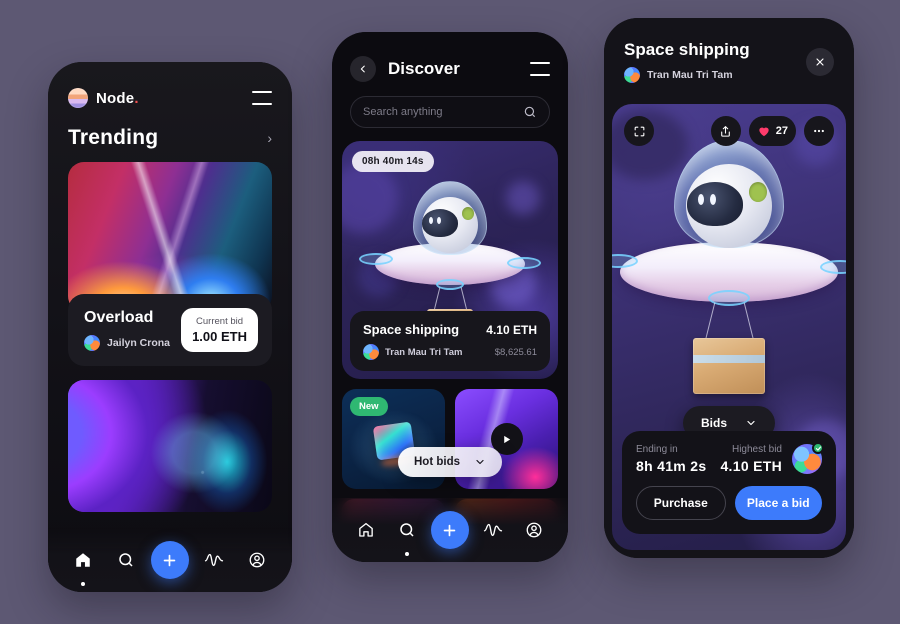 The image size is (900, 624). I want to click on phone2-bottom-nav, so click(450, 530).